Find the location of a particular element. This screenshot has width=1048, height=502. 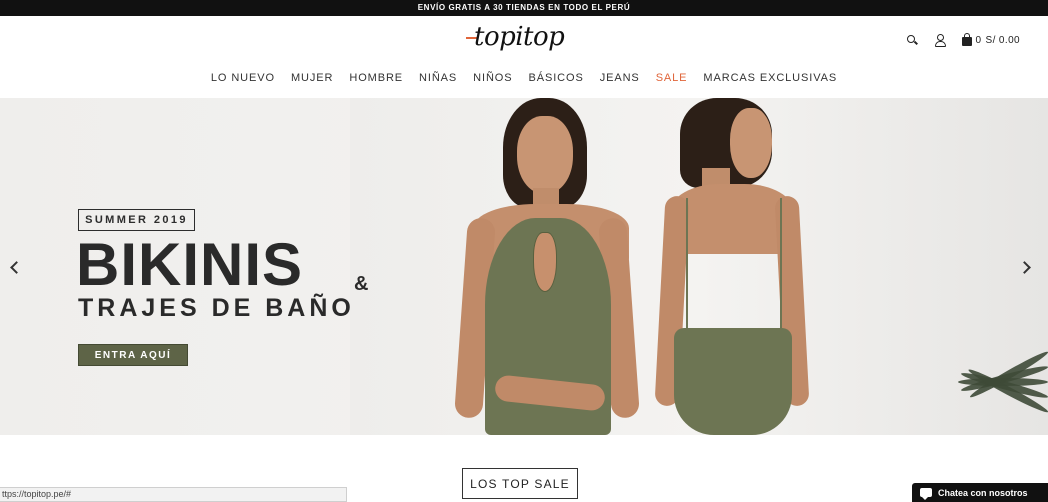

top-sale-button: LOS TOP SALE is located at coordinates (520, 483).